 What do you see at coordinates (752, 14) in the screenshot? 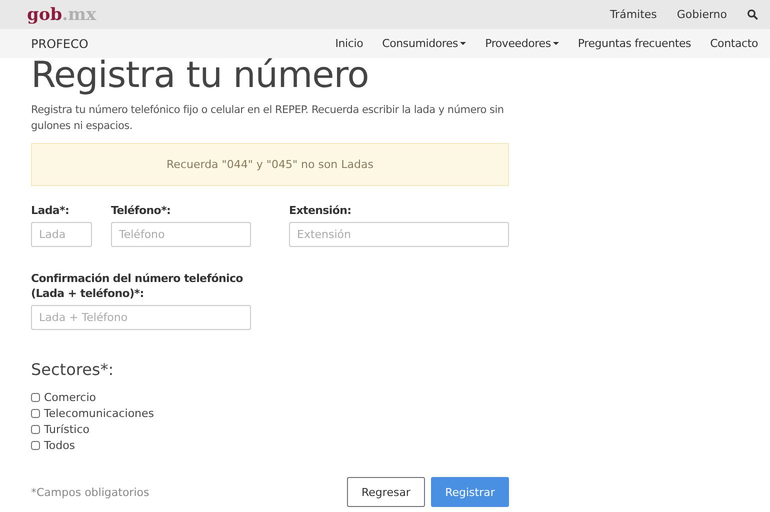
I see `search-icon` at bounding box center [752, 14].